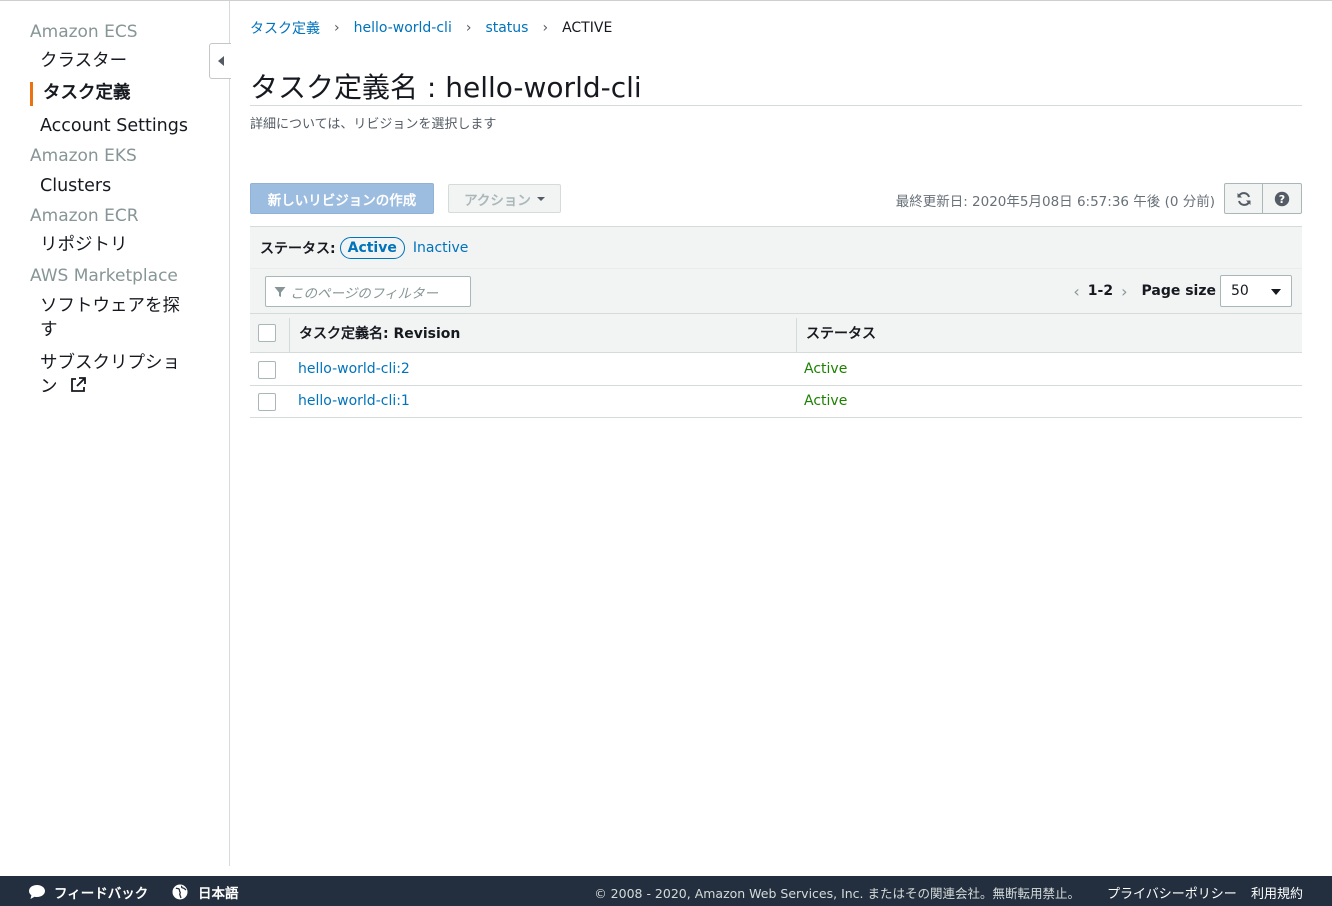  I want to click on page-size-value: 50, so click(1240, 291).